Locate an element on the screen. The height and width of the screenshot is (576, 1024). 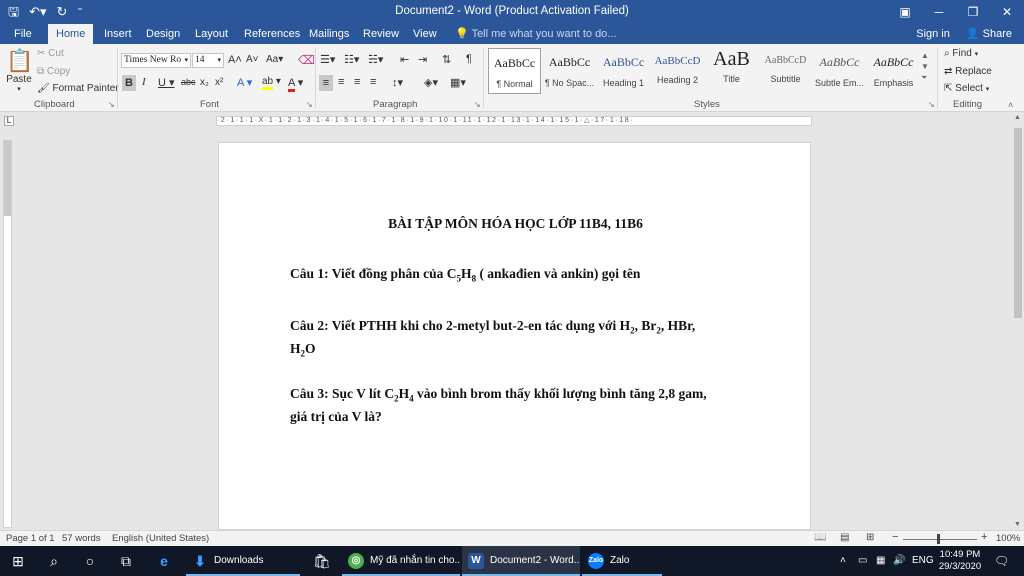
network-icon: ▦ is located at coordinates (880, 561).